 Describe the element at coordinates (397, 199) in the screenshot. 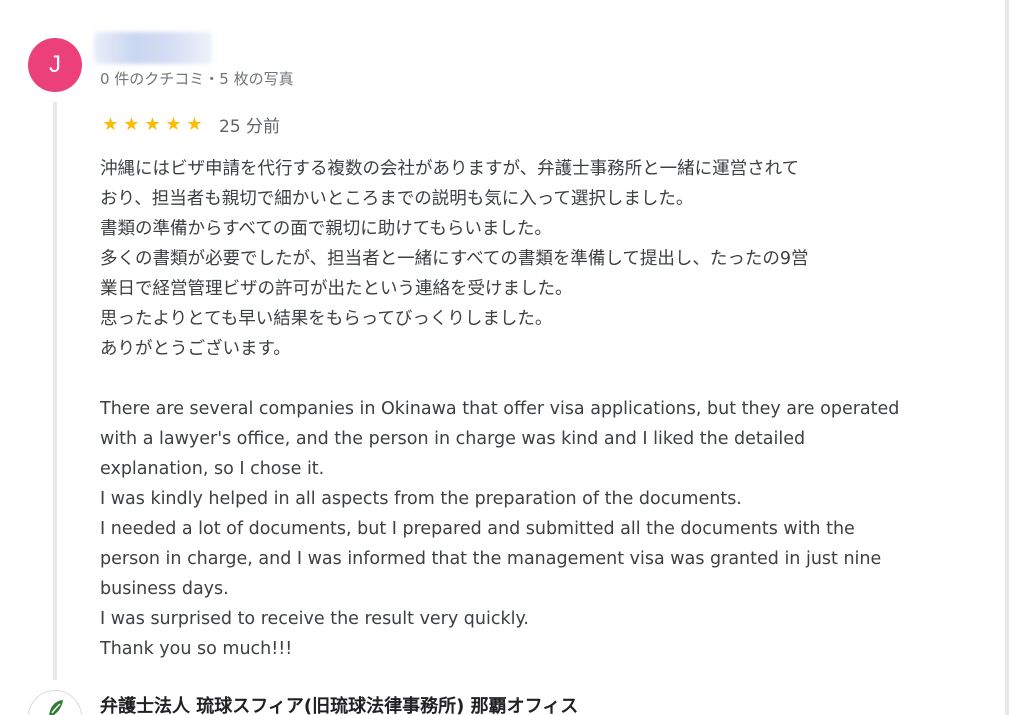

I see `review-text-line: おり、担当者も親切で細かいところまでの説明も気に入って選択しました。` at that location.